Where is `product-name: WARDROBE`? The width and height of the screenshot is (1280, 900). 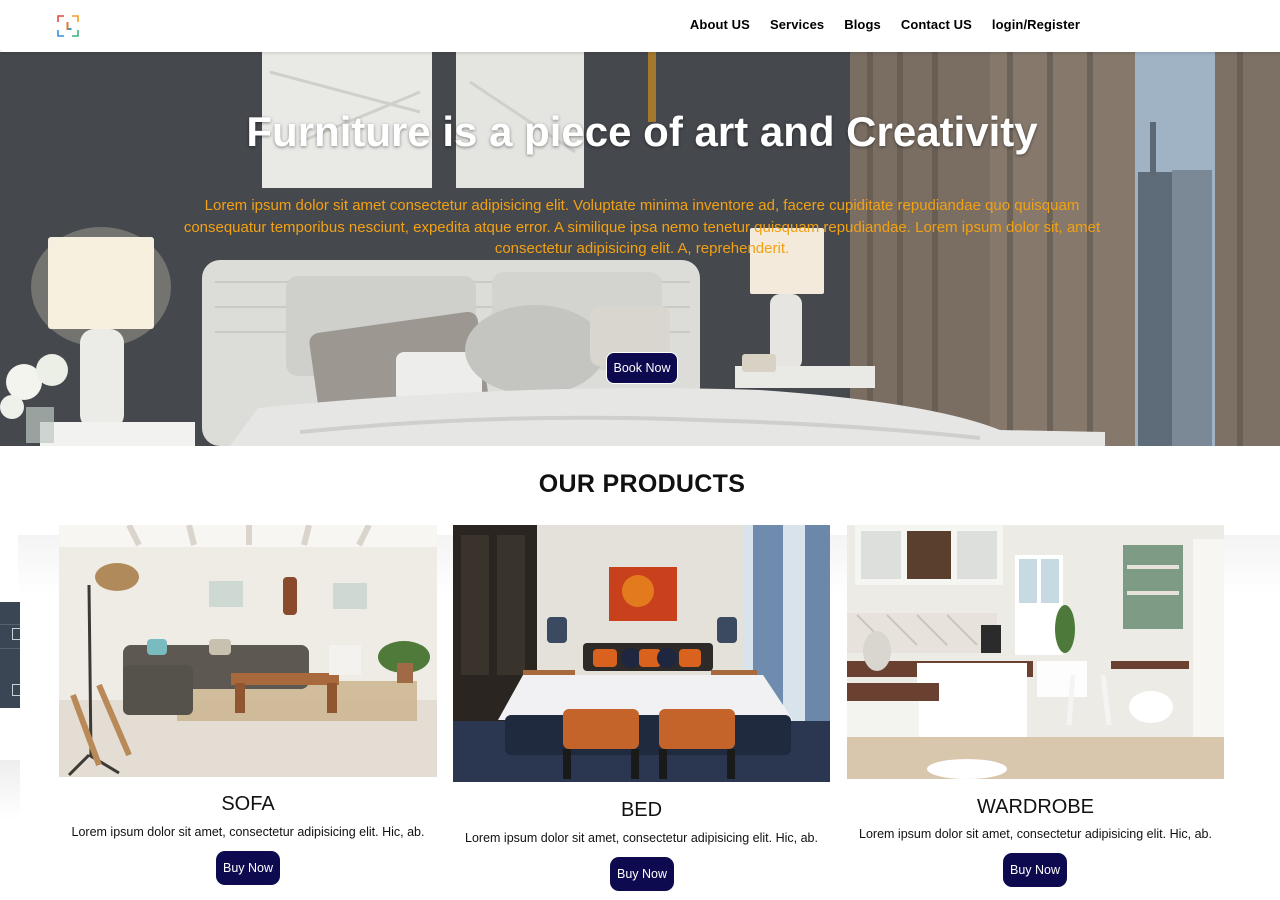 product-name: WARDROBE is located at coordinates (1035, 807).